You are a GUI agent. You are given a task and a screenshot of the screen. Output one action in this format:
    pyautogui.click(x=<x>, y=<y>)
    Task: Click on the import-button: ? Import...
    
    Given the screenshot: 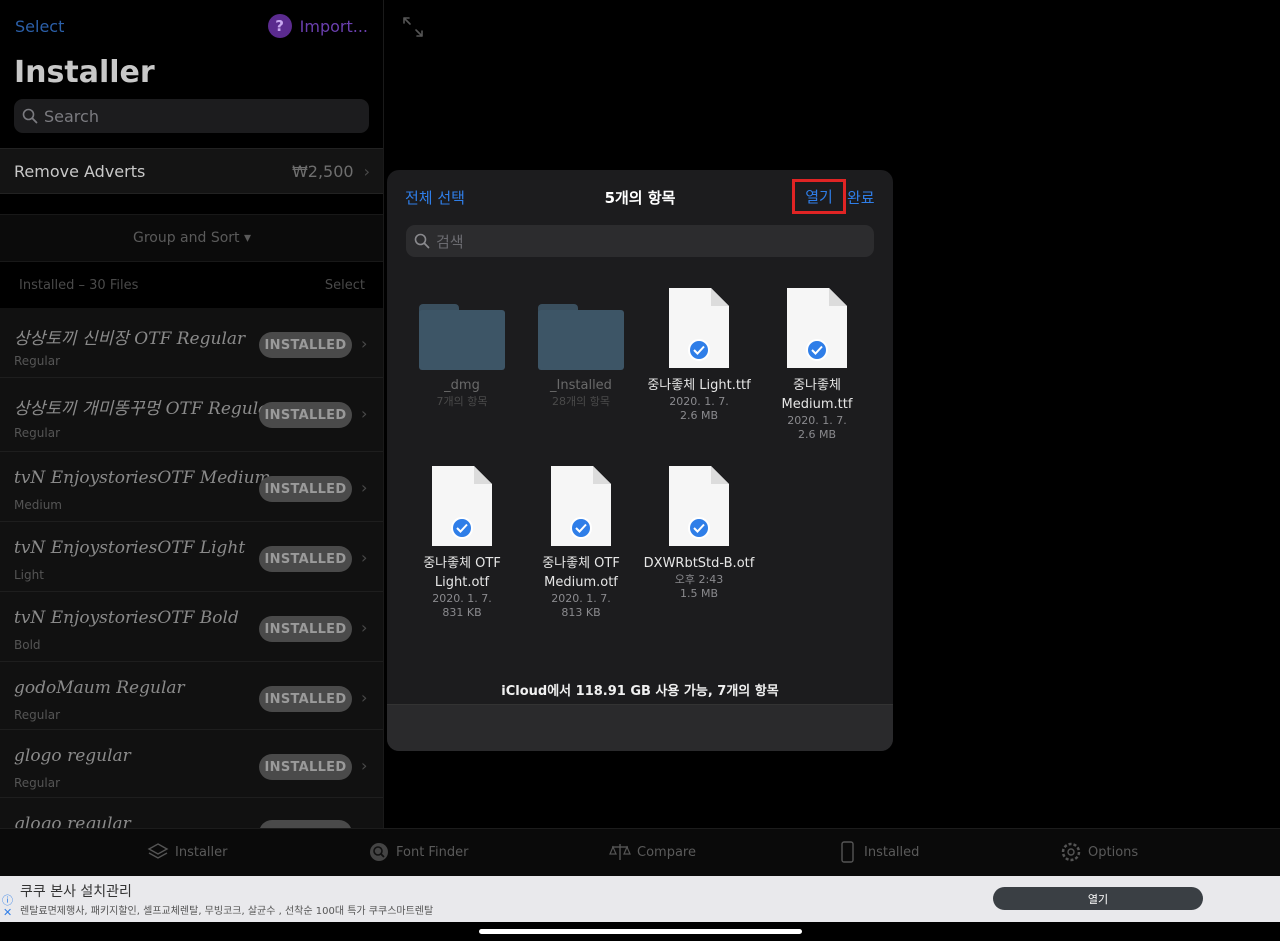 What is the action you would take?
    pyautogui.click(x=317, y=26)
    